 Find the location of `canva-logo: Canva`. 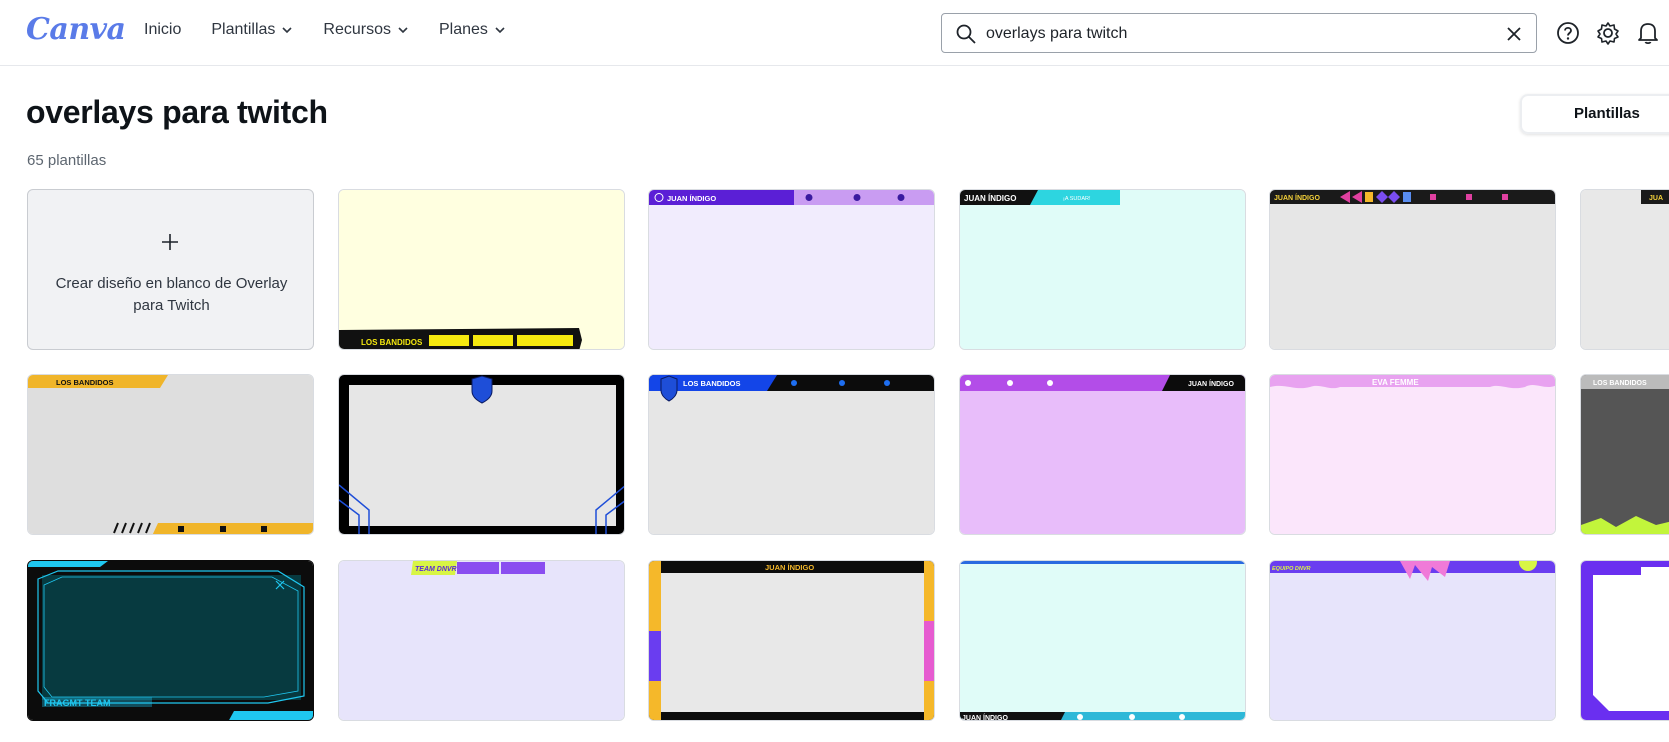

canva-logo: Canva is located at coordinates (76, 29).